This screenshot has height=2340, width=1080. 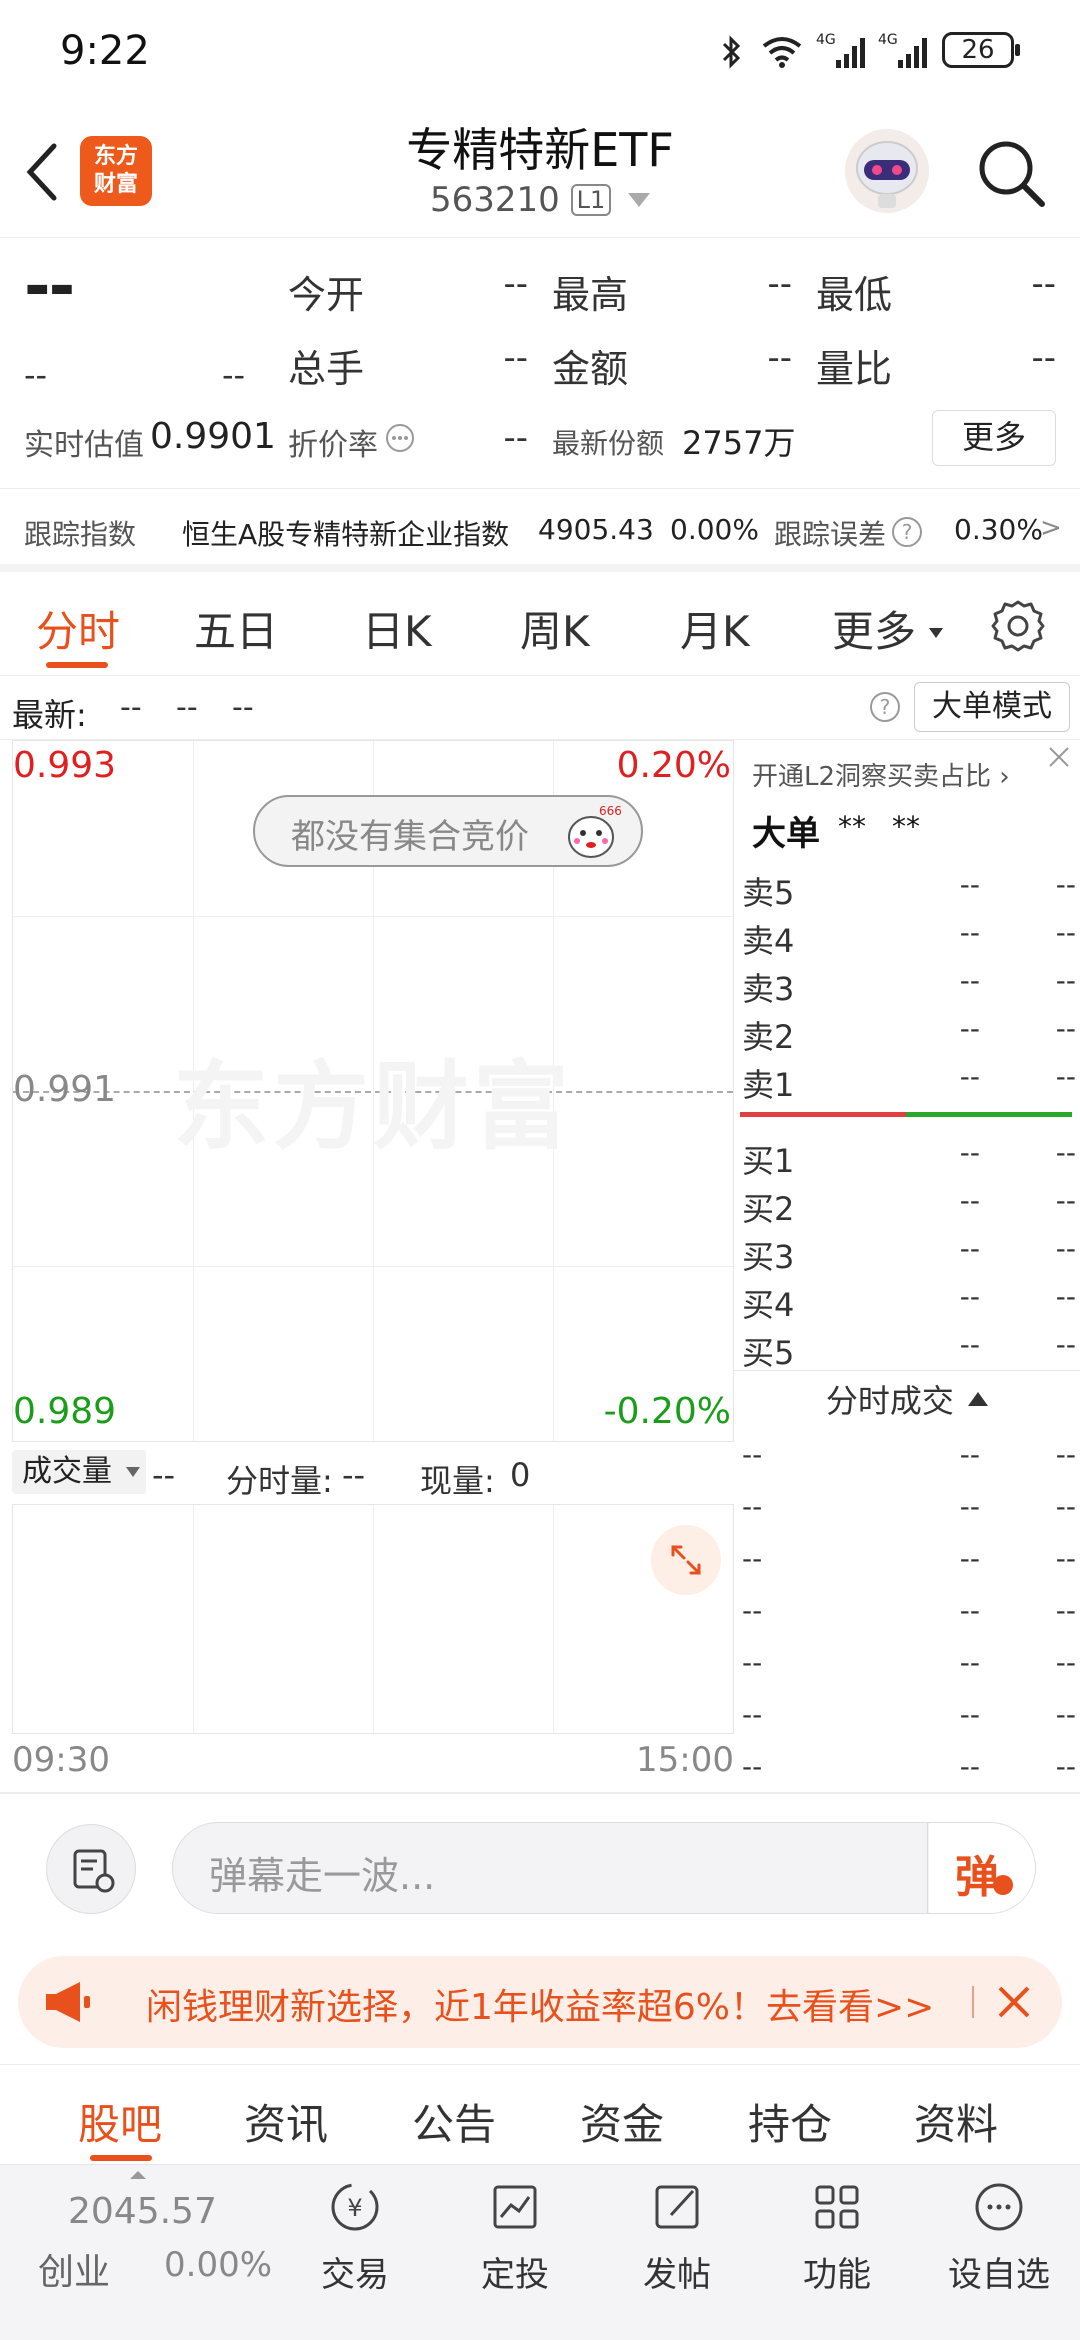 What do you see at coordinates (830, 534) in the screenshot?
I see `tracking-error-label: 跟踪误差` at bounding box center [830, 534].